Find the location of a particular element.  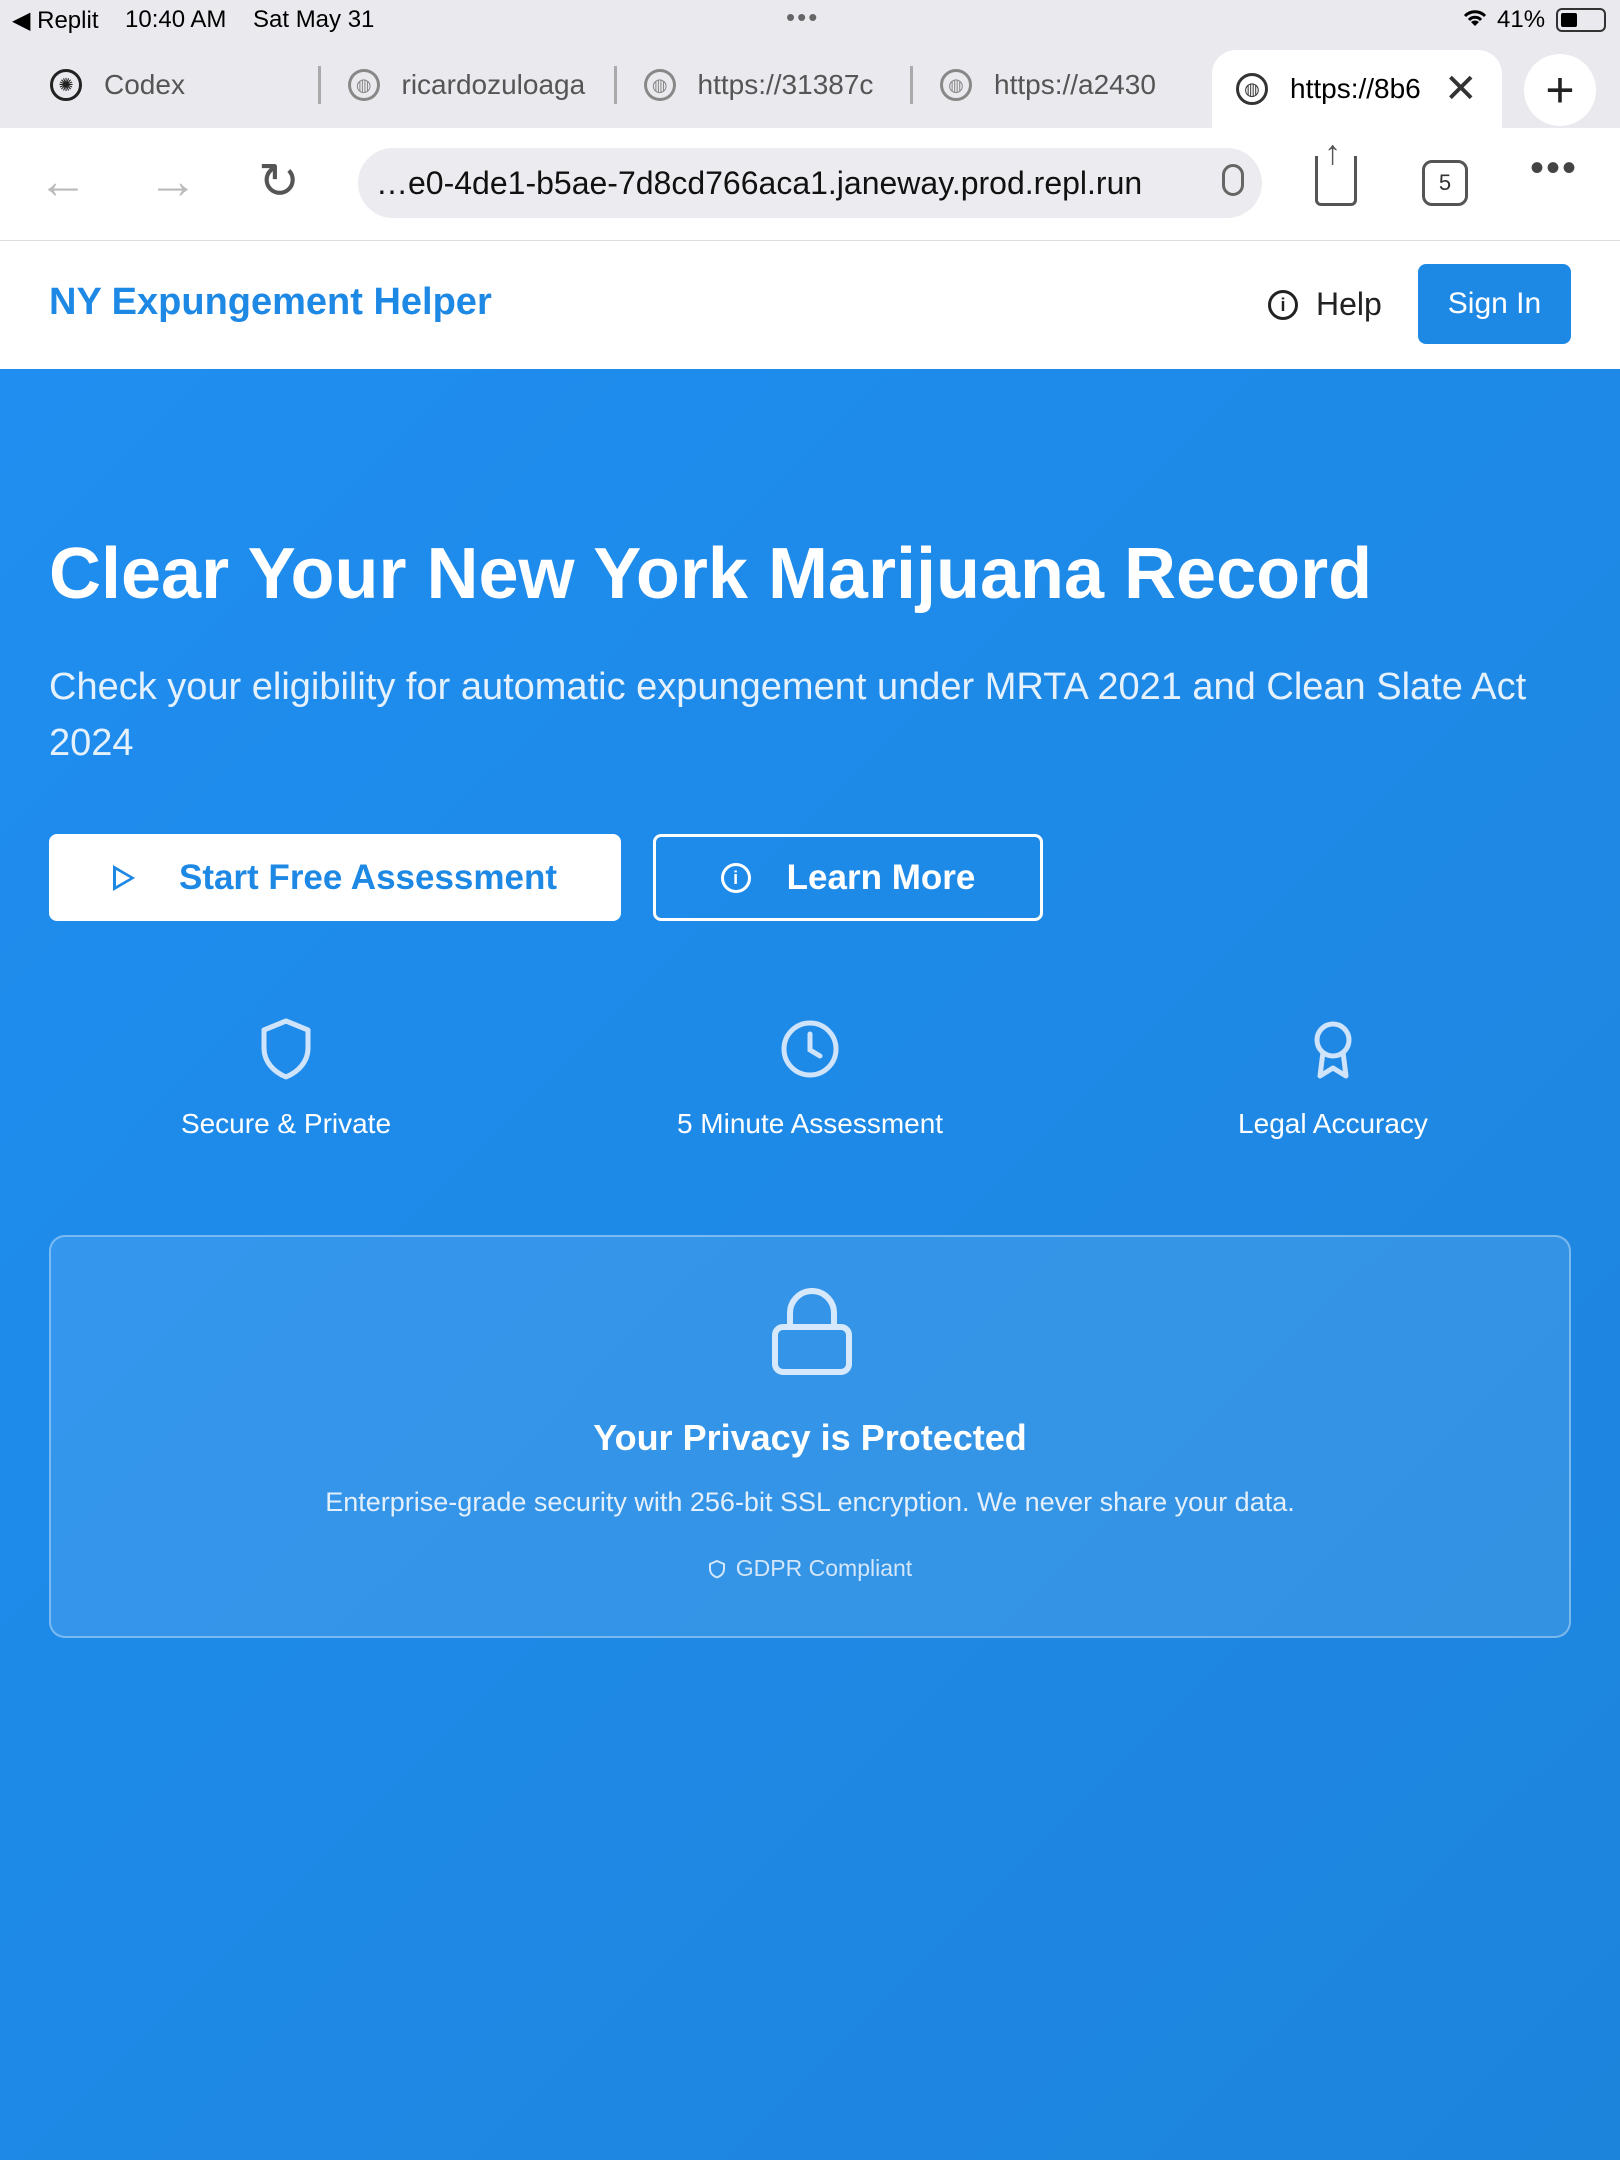

battery-icon is located at coordinates (1581, 20).